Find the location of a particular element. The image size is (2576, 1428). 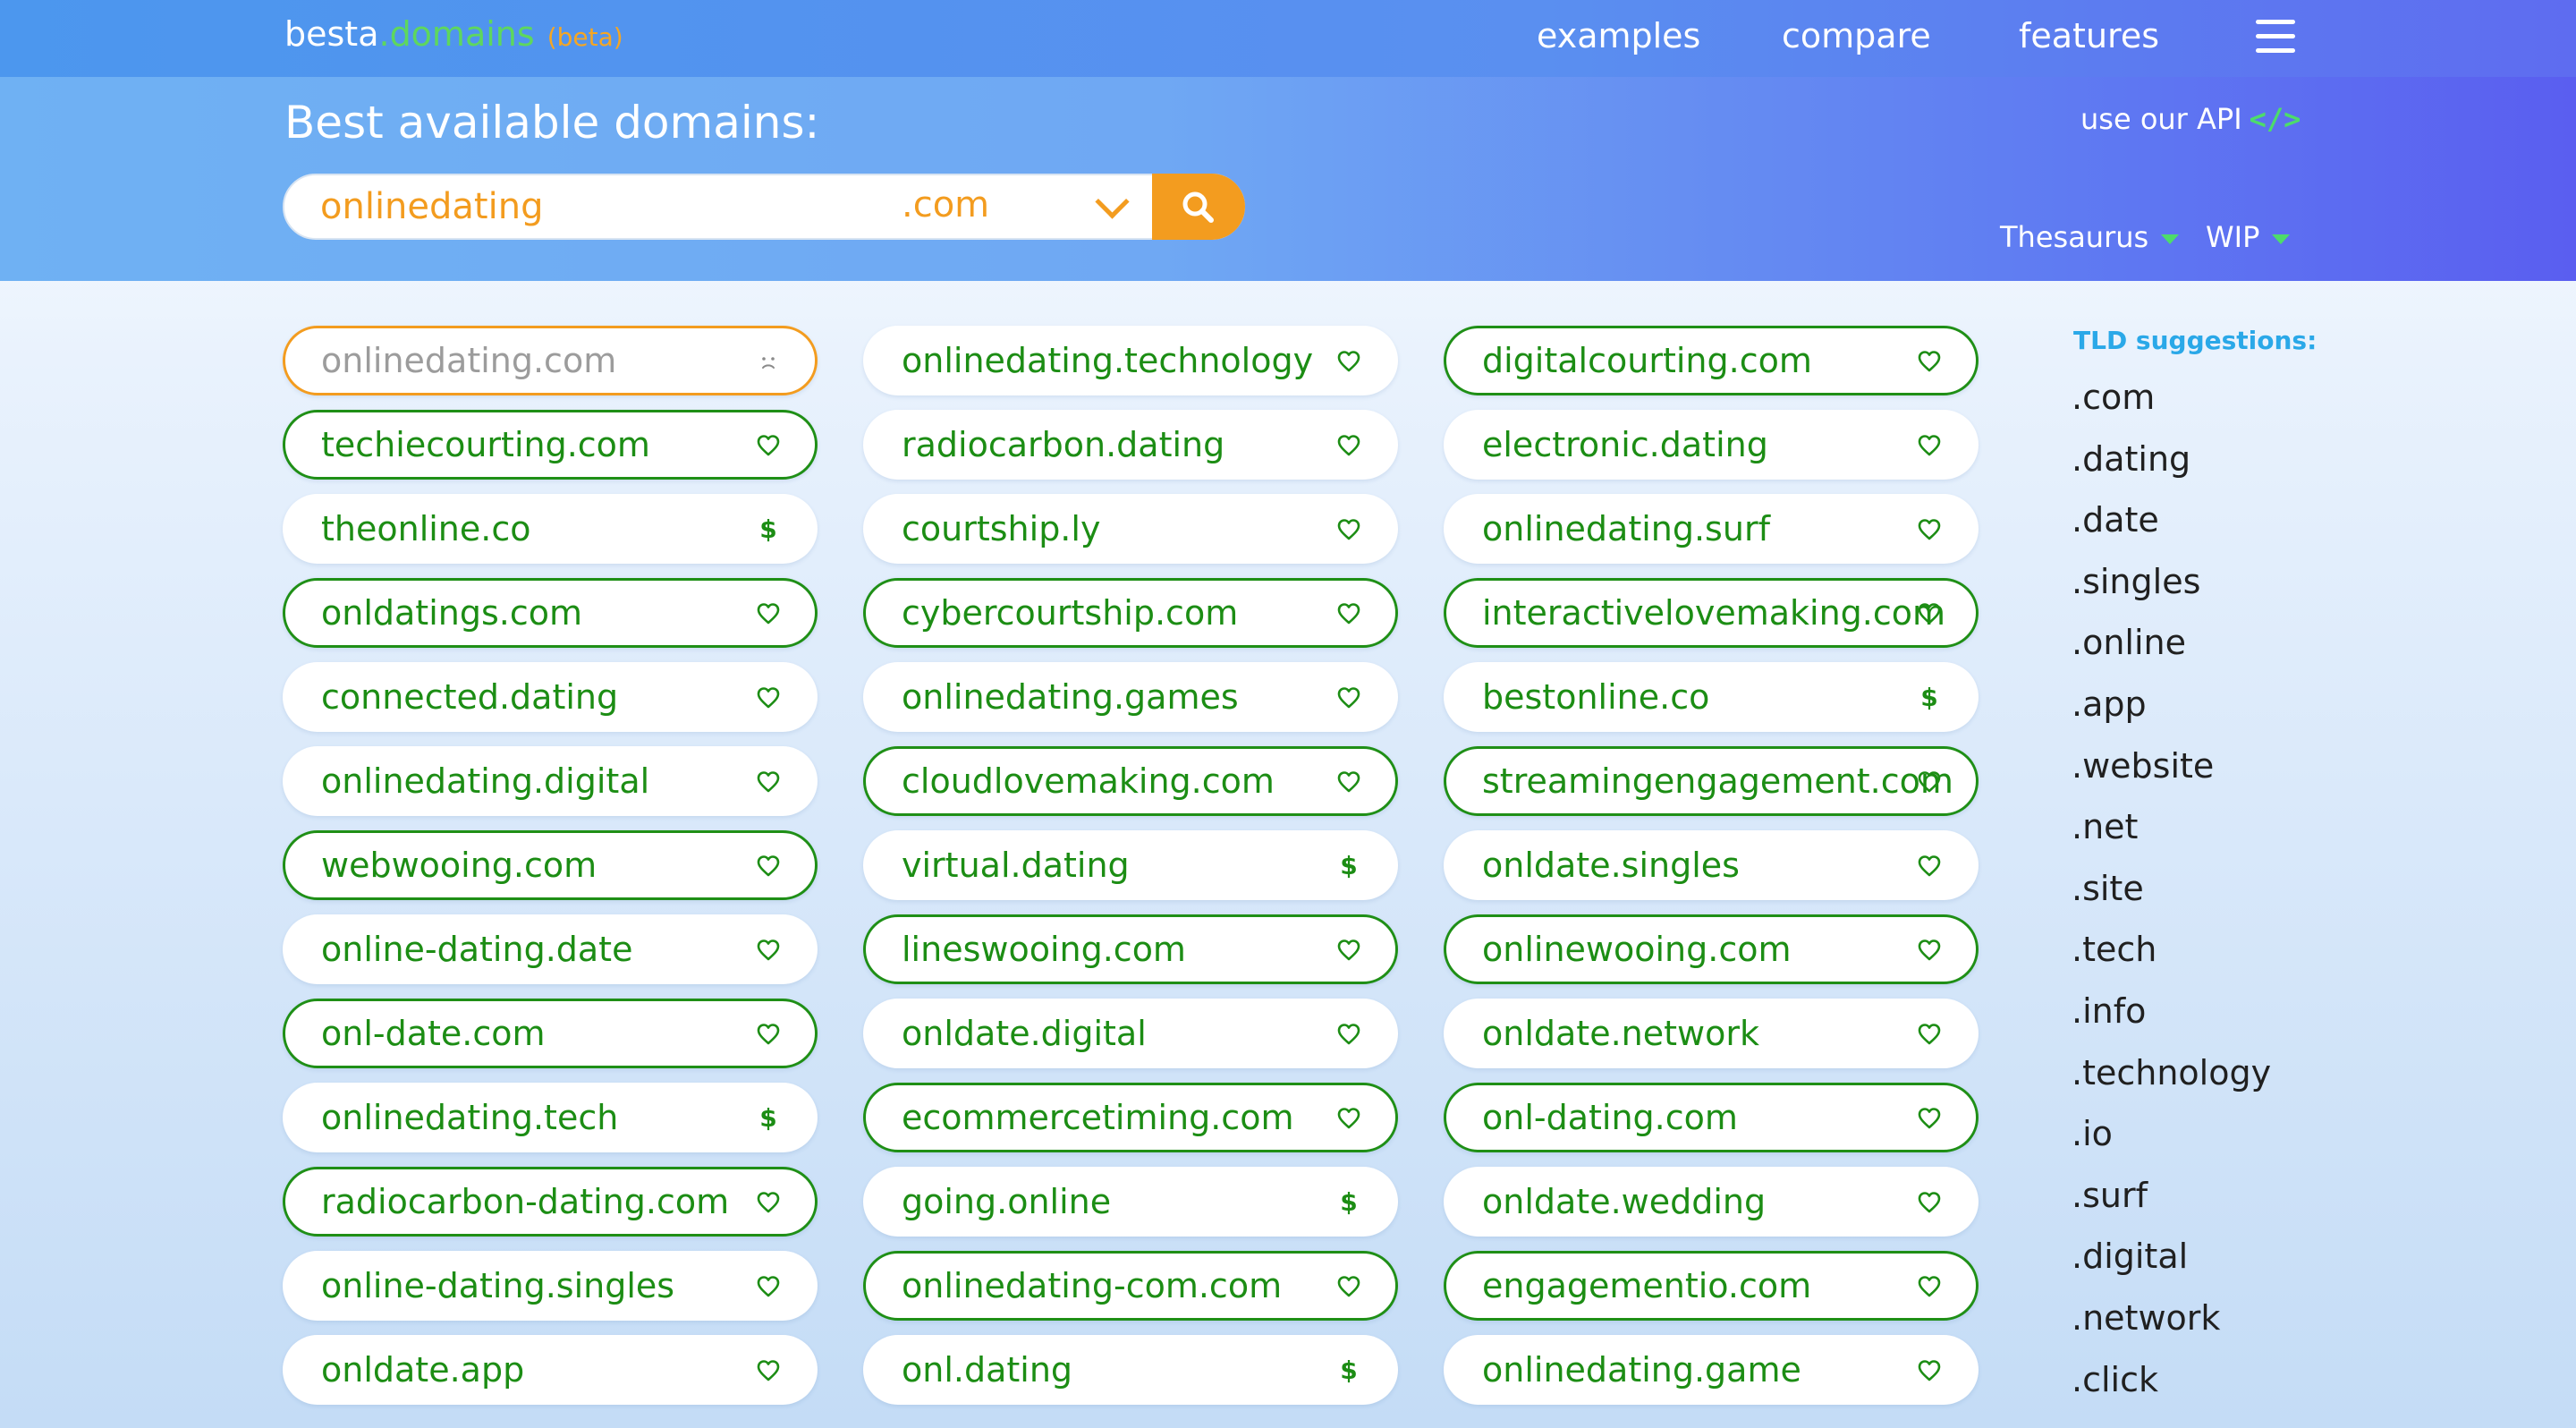

domain-result-pill: onldate.singles is located at coordinates (1711, 865).